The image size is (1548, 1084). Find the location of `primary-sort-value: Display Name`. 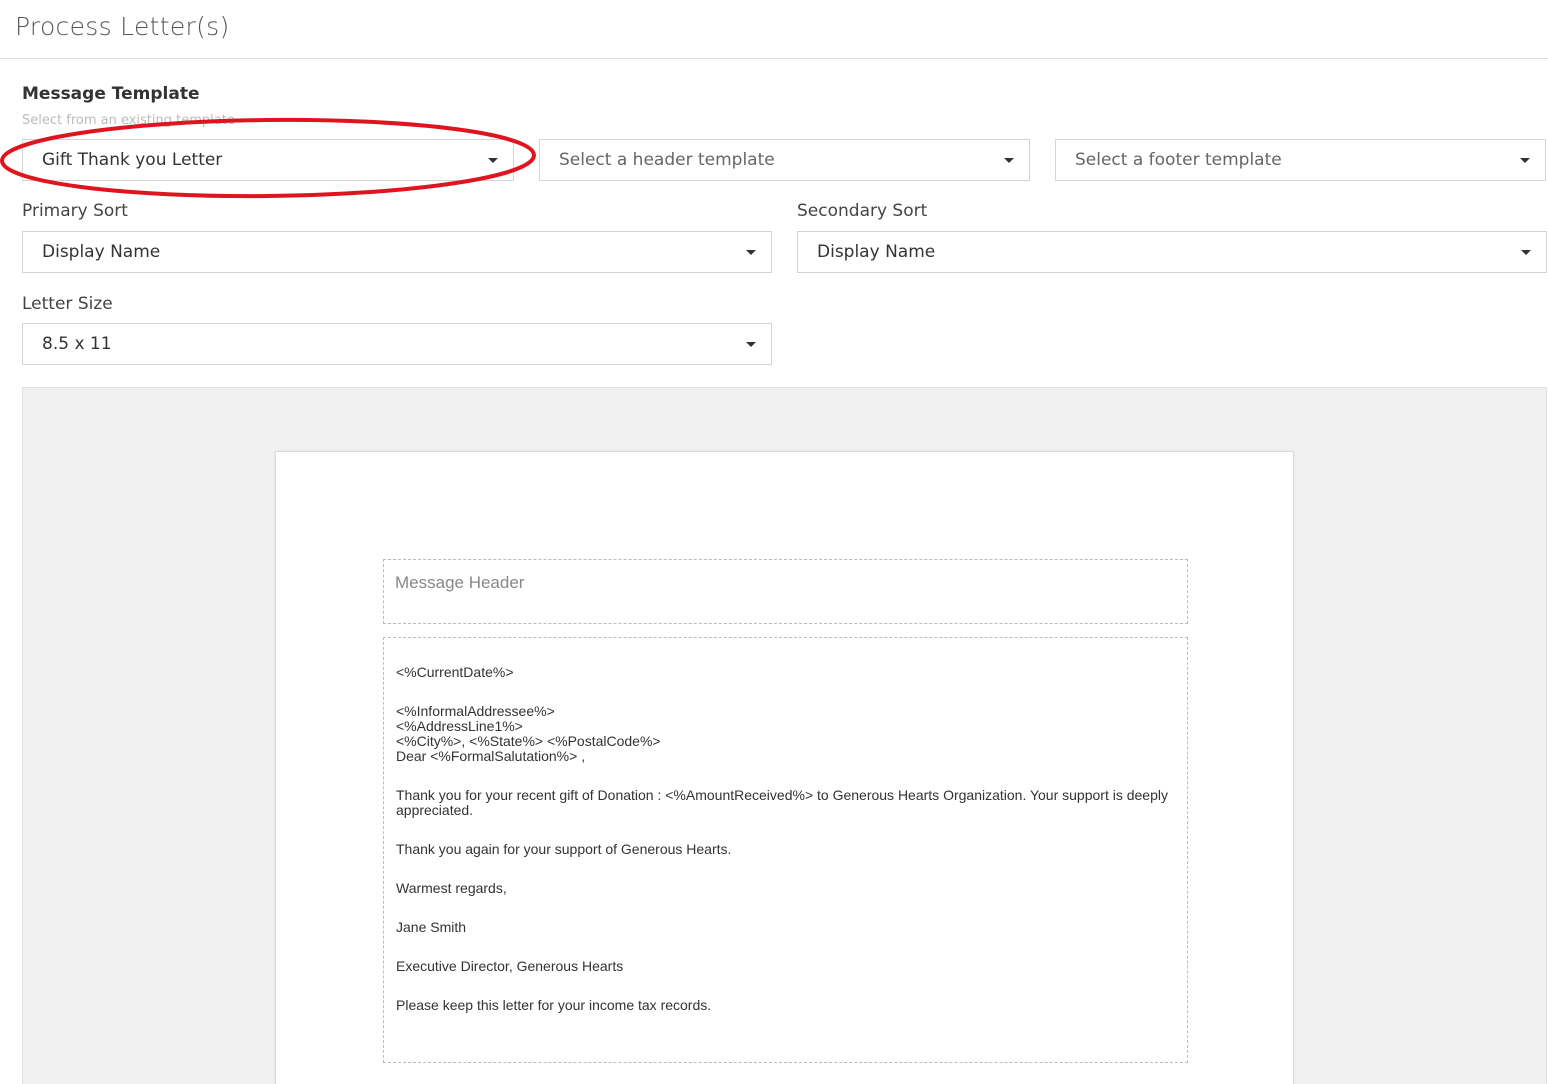

primary-sort-value: Display Name is located at coordinates (101, 252).